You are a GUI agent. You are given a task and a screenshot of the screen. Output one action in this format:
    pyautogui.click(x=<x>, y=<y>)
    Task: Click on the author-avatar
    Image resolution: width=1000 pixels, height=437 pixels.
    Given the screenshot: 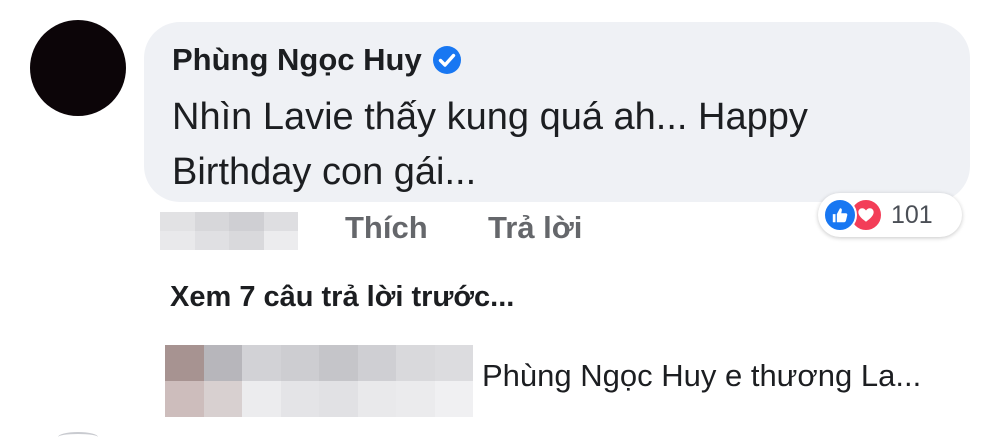 What is the action you would take?
    pyautogui.click(x=78, y=68)
    